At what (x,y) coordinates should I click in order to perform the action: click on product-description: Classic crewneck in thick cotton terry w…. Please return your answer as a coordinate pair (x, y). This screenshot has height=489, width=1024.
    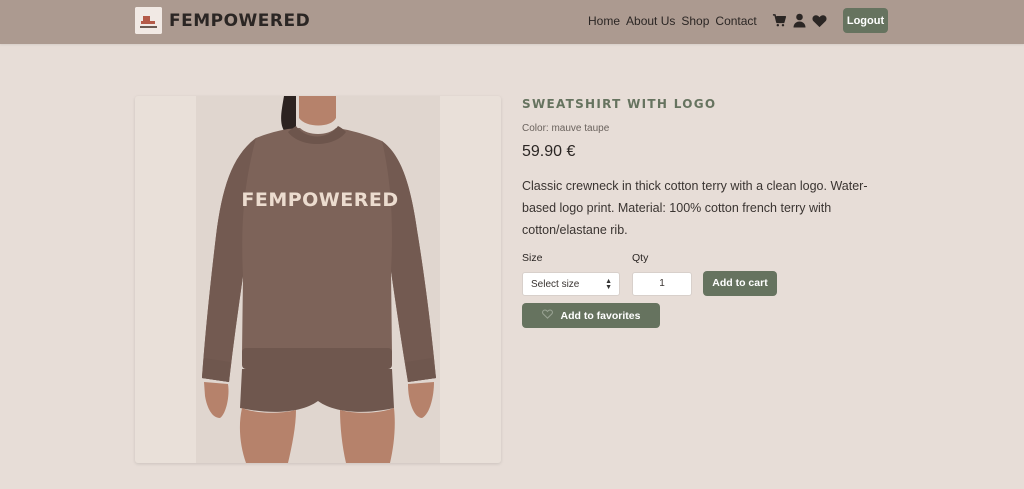
    Looking at the image, I should click on (695, 208).